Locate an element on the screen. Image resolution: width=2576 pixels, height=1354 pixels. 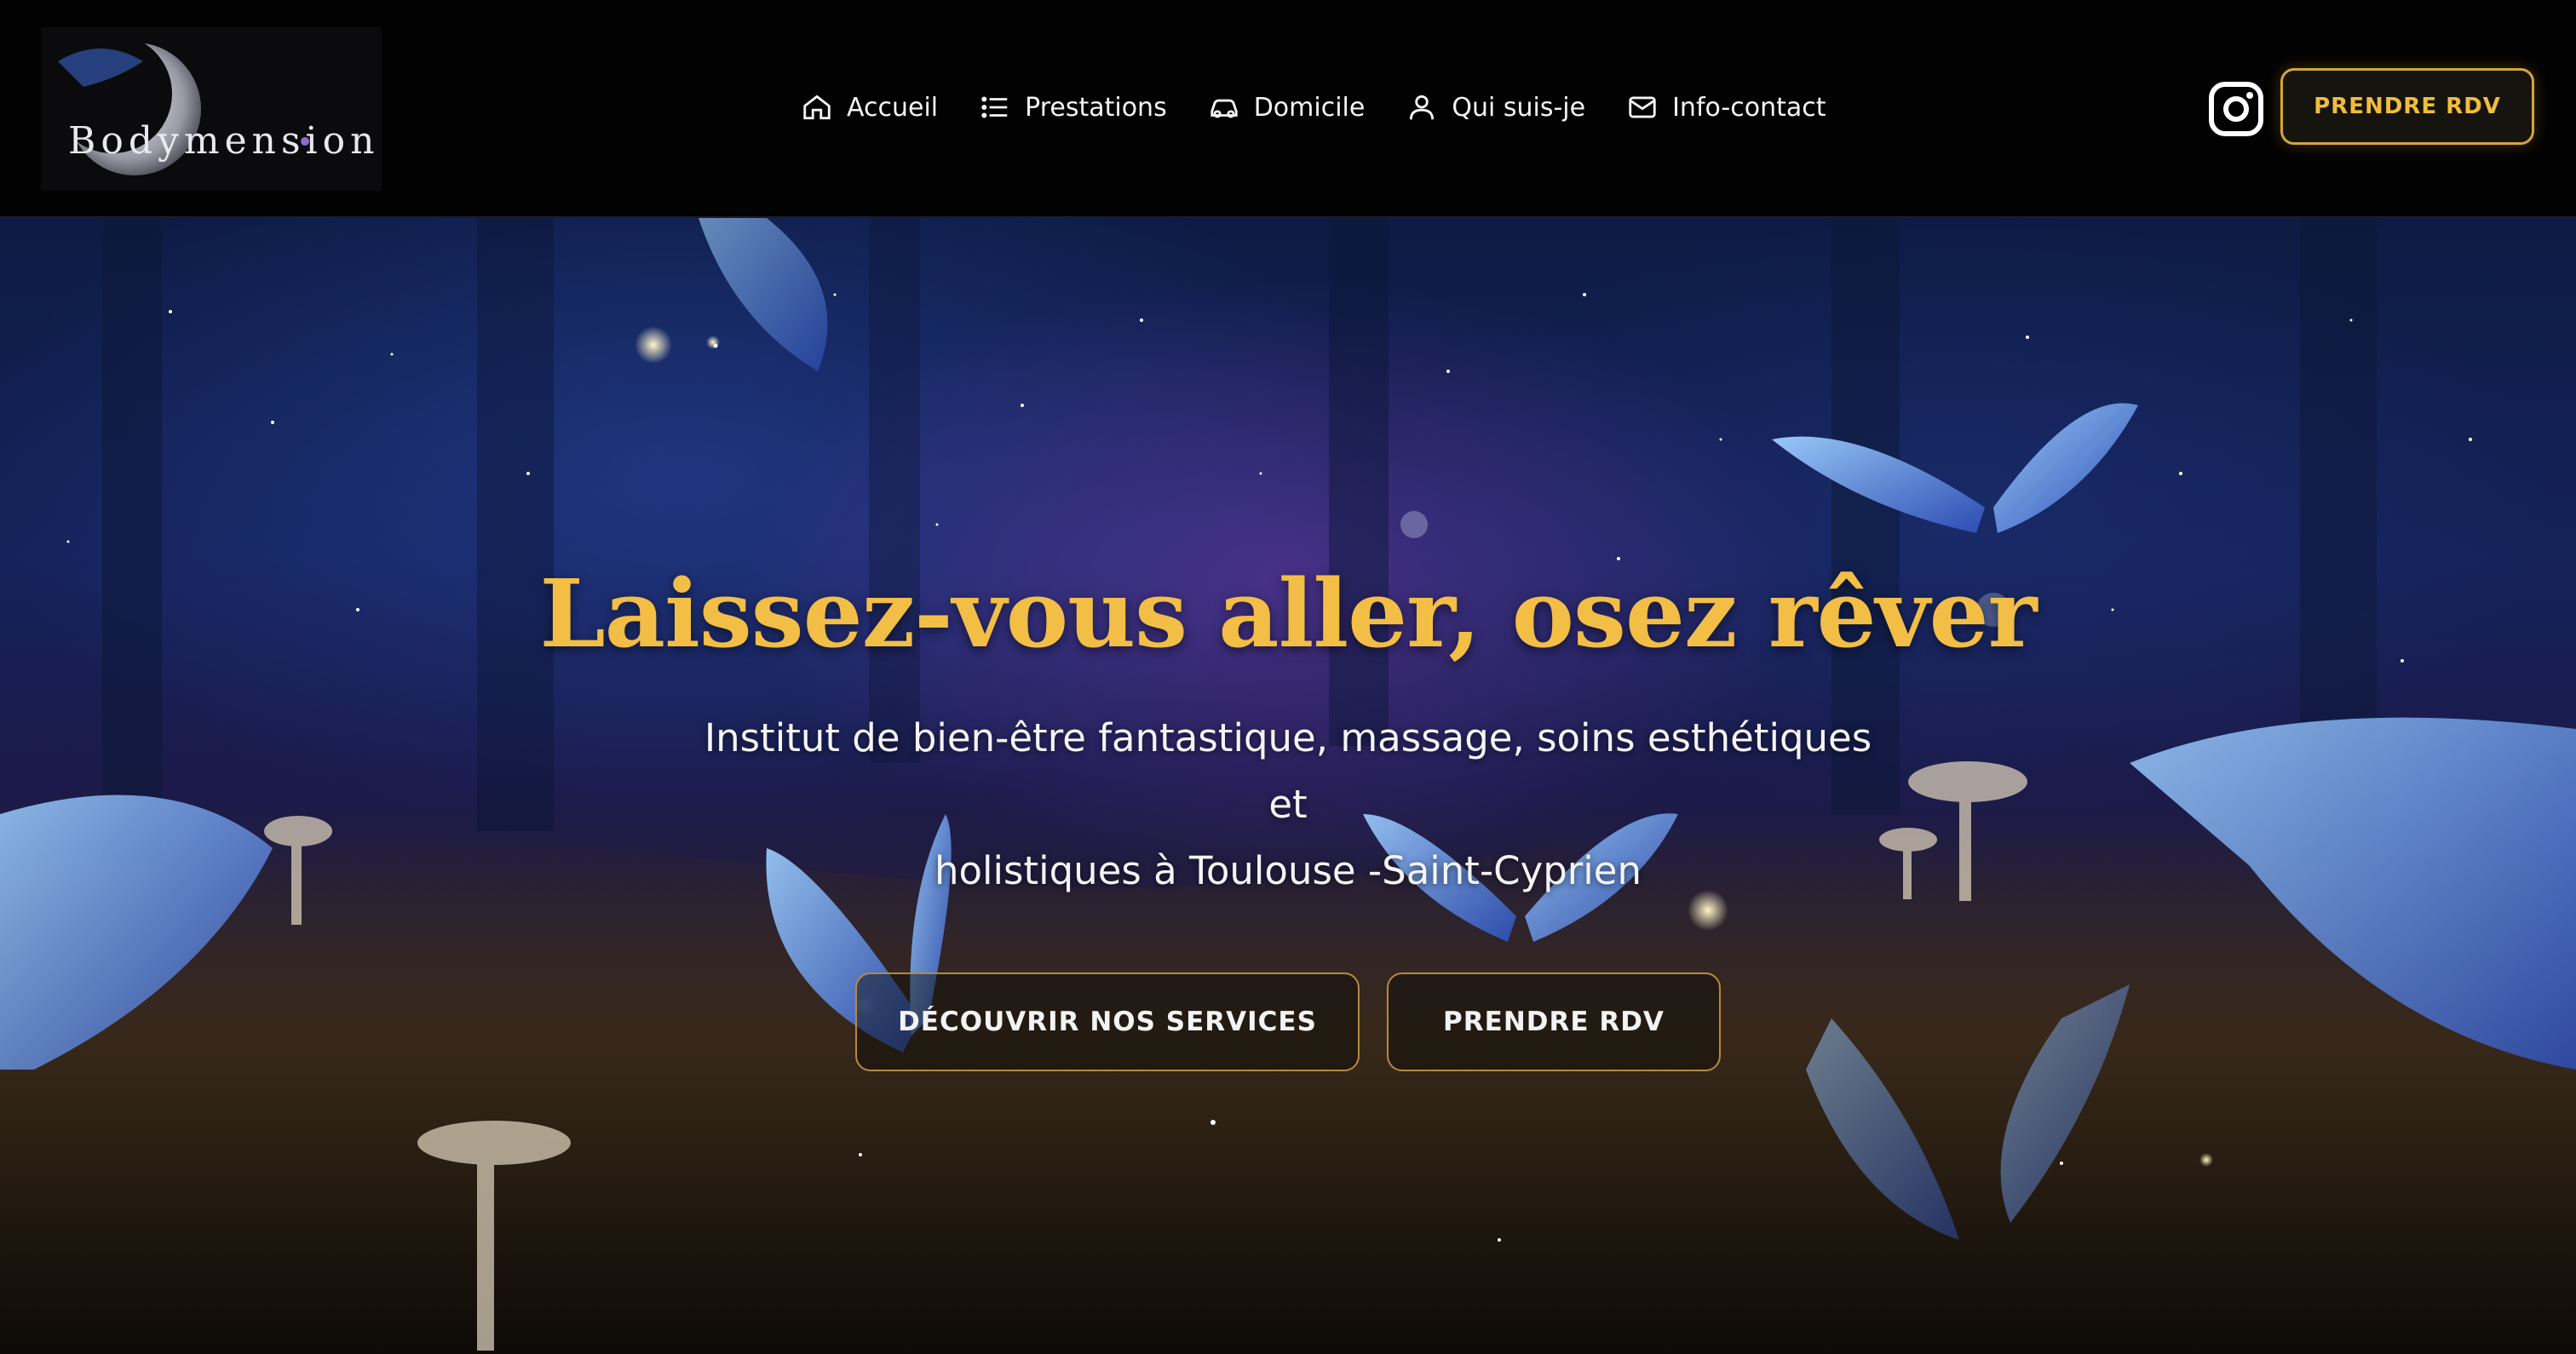
nav-item-info-contact: Info-contact is located at coordinates (1726, 107).